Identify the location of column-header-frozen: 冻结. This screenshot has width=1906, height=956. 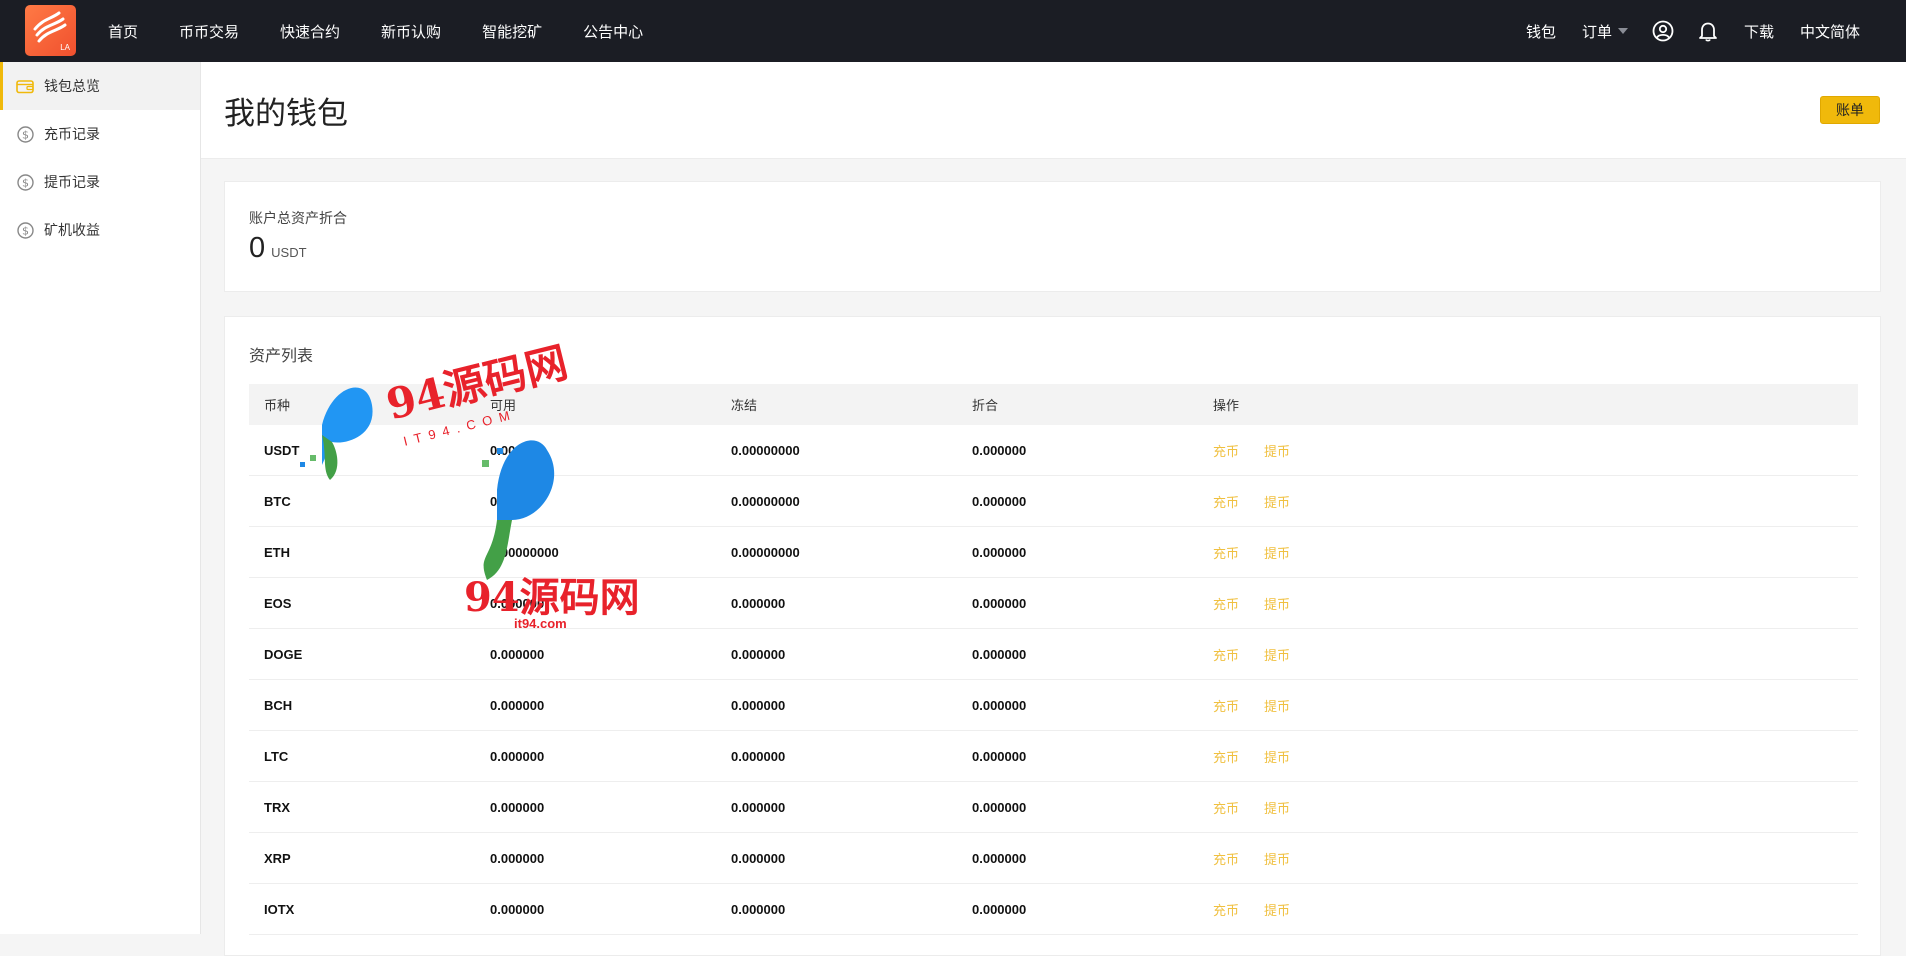
(744, 405).